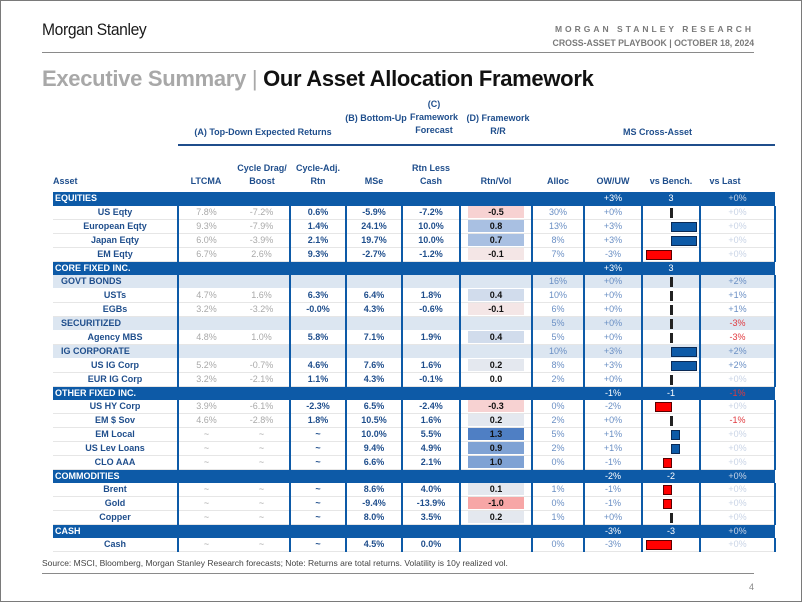  I want to click on col-cycle: Cycle Drag/ Boost, so click(262, 174).